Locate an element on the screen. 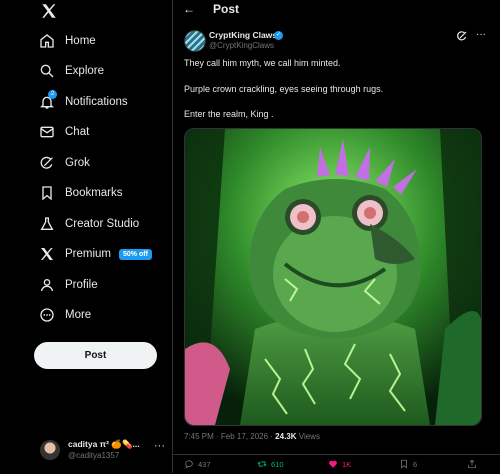 Image resolution: width=500 pixels, height=474 pixels. more-circle-icon is located at coordinates (47, 315).